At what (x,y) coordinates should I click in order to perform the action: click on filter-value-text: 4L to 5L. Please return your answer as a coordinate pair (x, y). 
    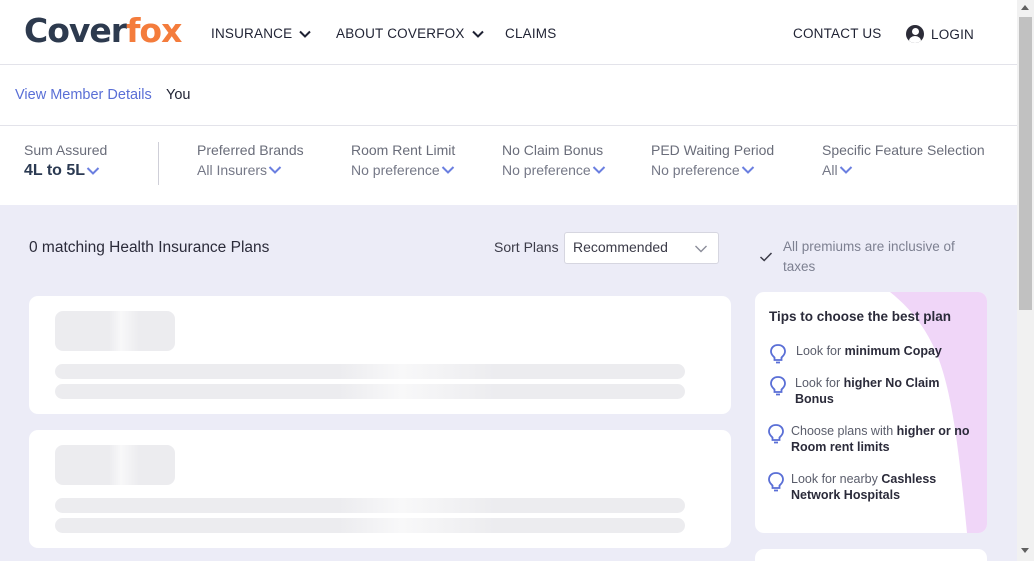
    Looking at the image, I should click on (55, 170).